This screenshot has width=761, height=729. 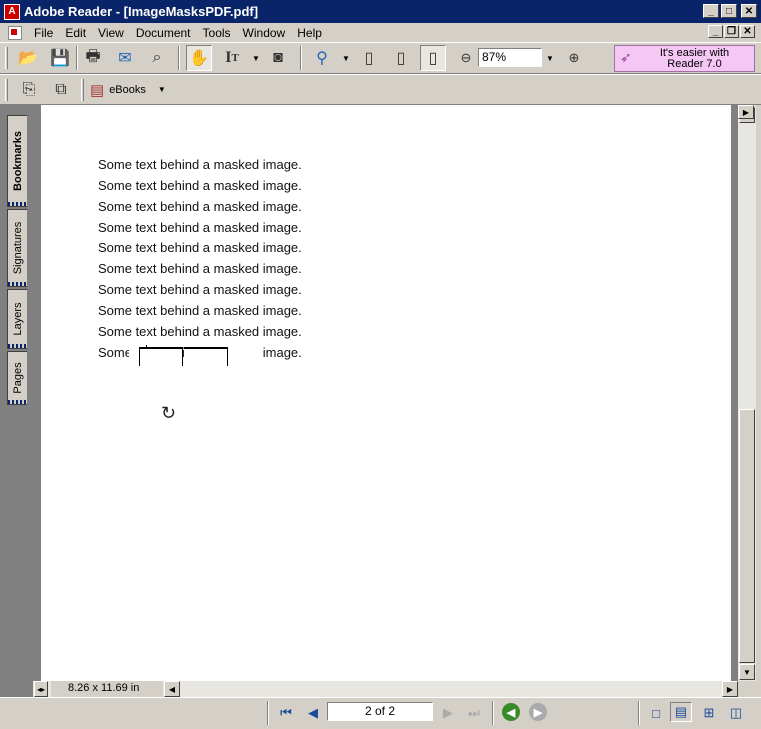 What do you see at coordinates (574, 58) in the screenshot?
I see `zoom-in-icon: ⊕` at bounding box center [574, 58].